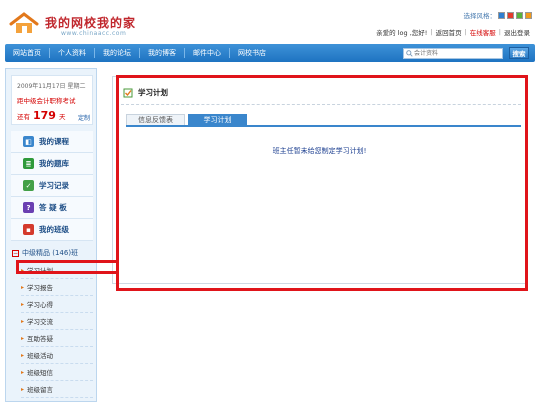 The height and width of the screenshot is (402, 540). What do you see at coordinates (91, 23) in the screenshot?
I see `logo-title: 我的网校我的家` at bounding box center [91, 23].